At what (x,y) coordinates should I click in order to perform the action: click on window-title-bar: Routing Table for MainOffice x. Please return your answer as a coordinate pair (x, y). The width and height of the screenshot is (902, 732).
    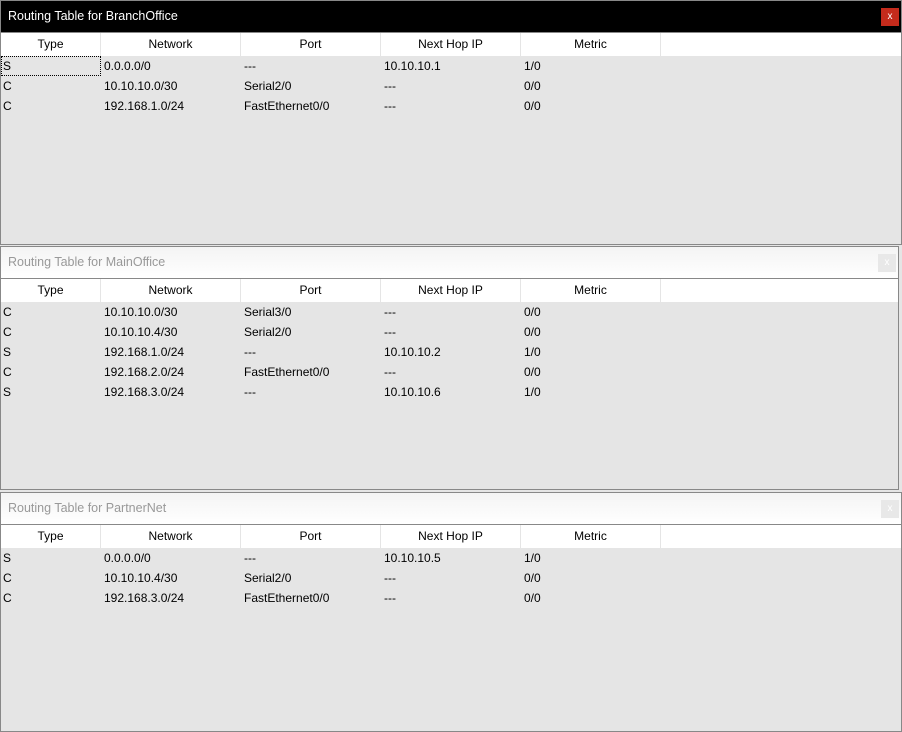
    Looking at the image, I should click on (449, 262).